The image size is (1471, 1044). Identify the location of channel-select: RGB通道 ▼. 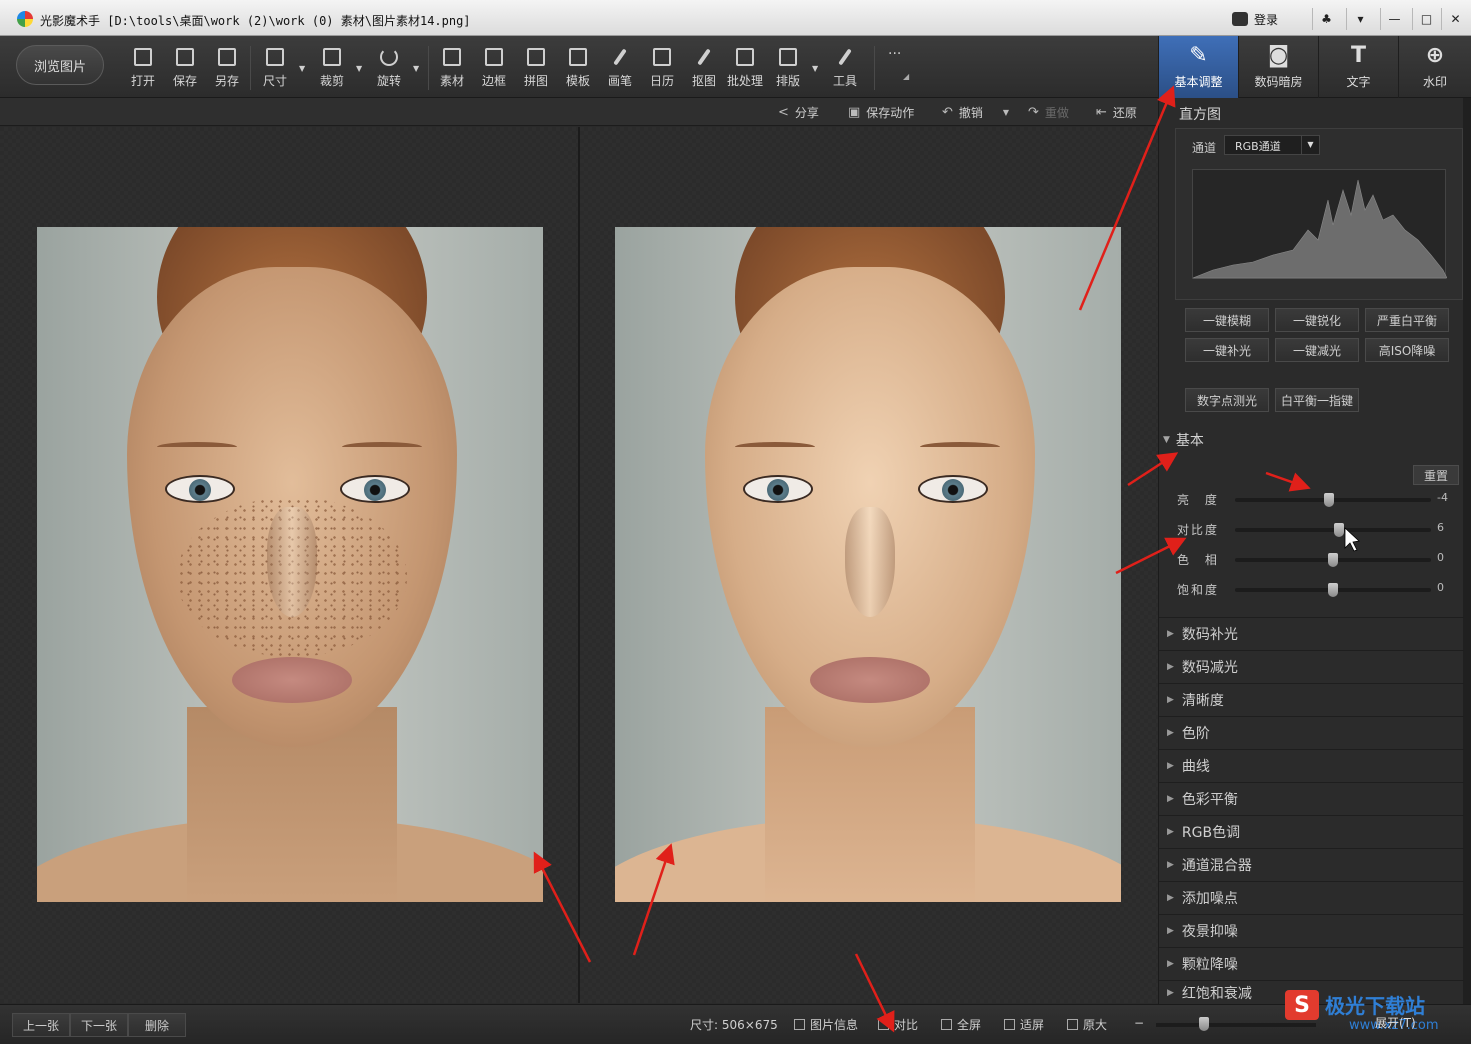
(1272, 145).